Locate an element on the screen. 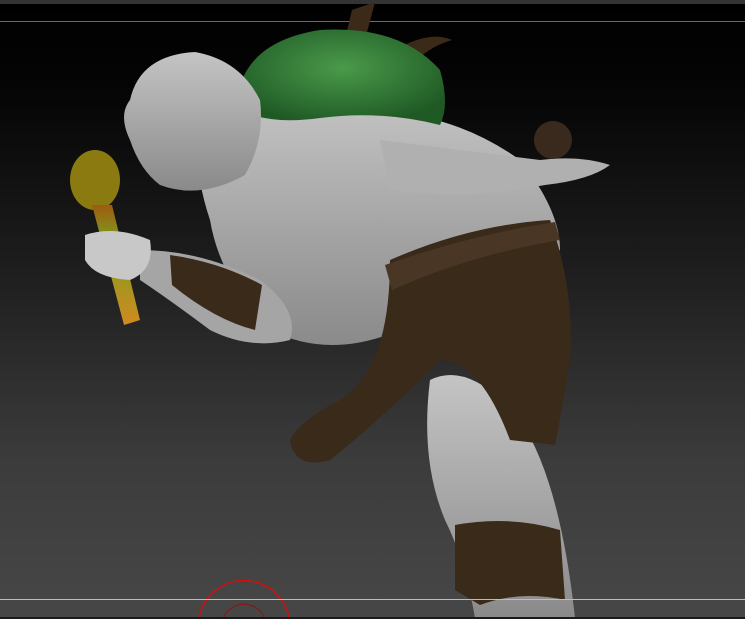 This screenshot has width=745, height=619. brush-inner-ring-icon is located at coordinates (244, 610).